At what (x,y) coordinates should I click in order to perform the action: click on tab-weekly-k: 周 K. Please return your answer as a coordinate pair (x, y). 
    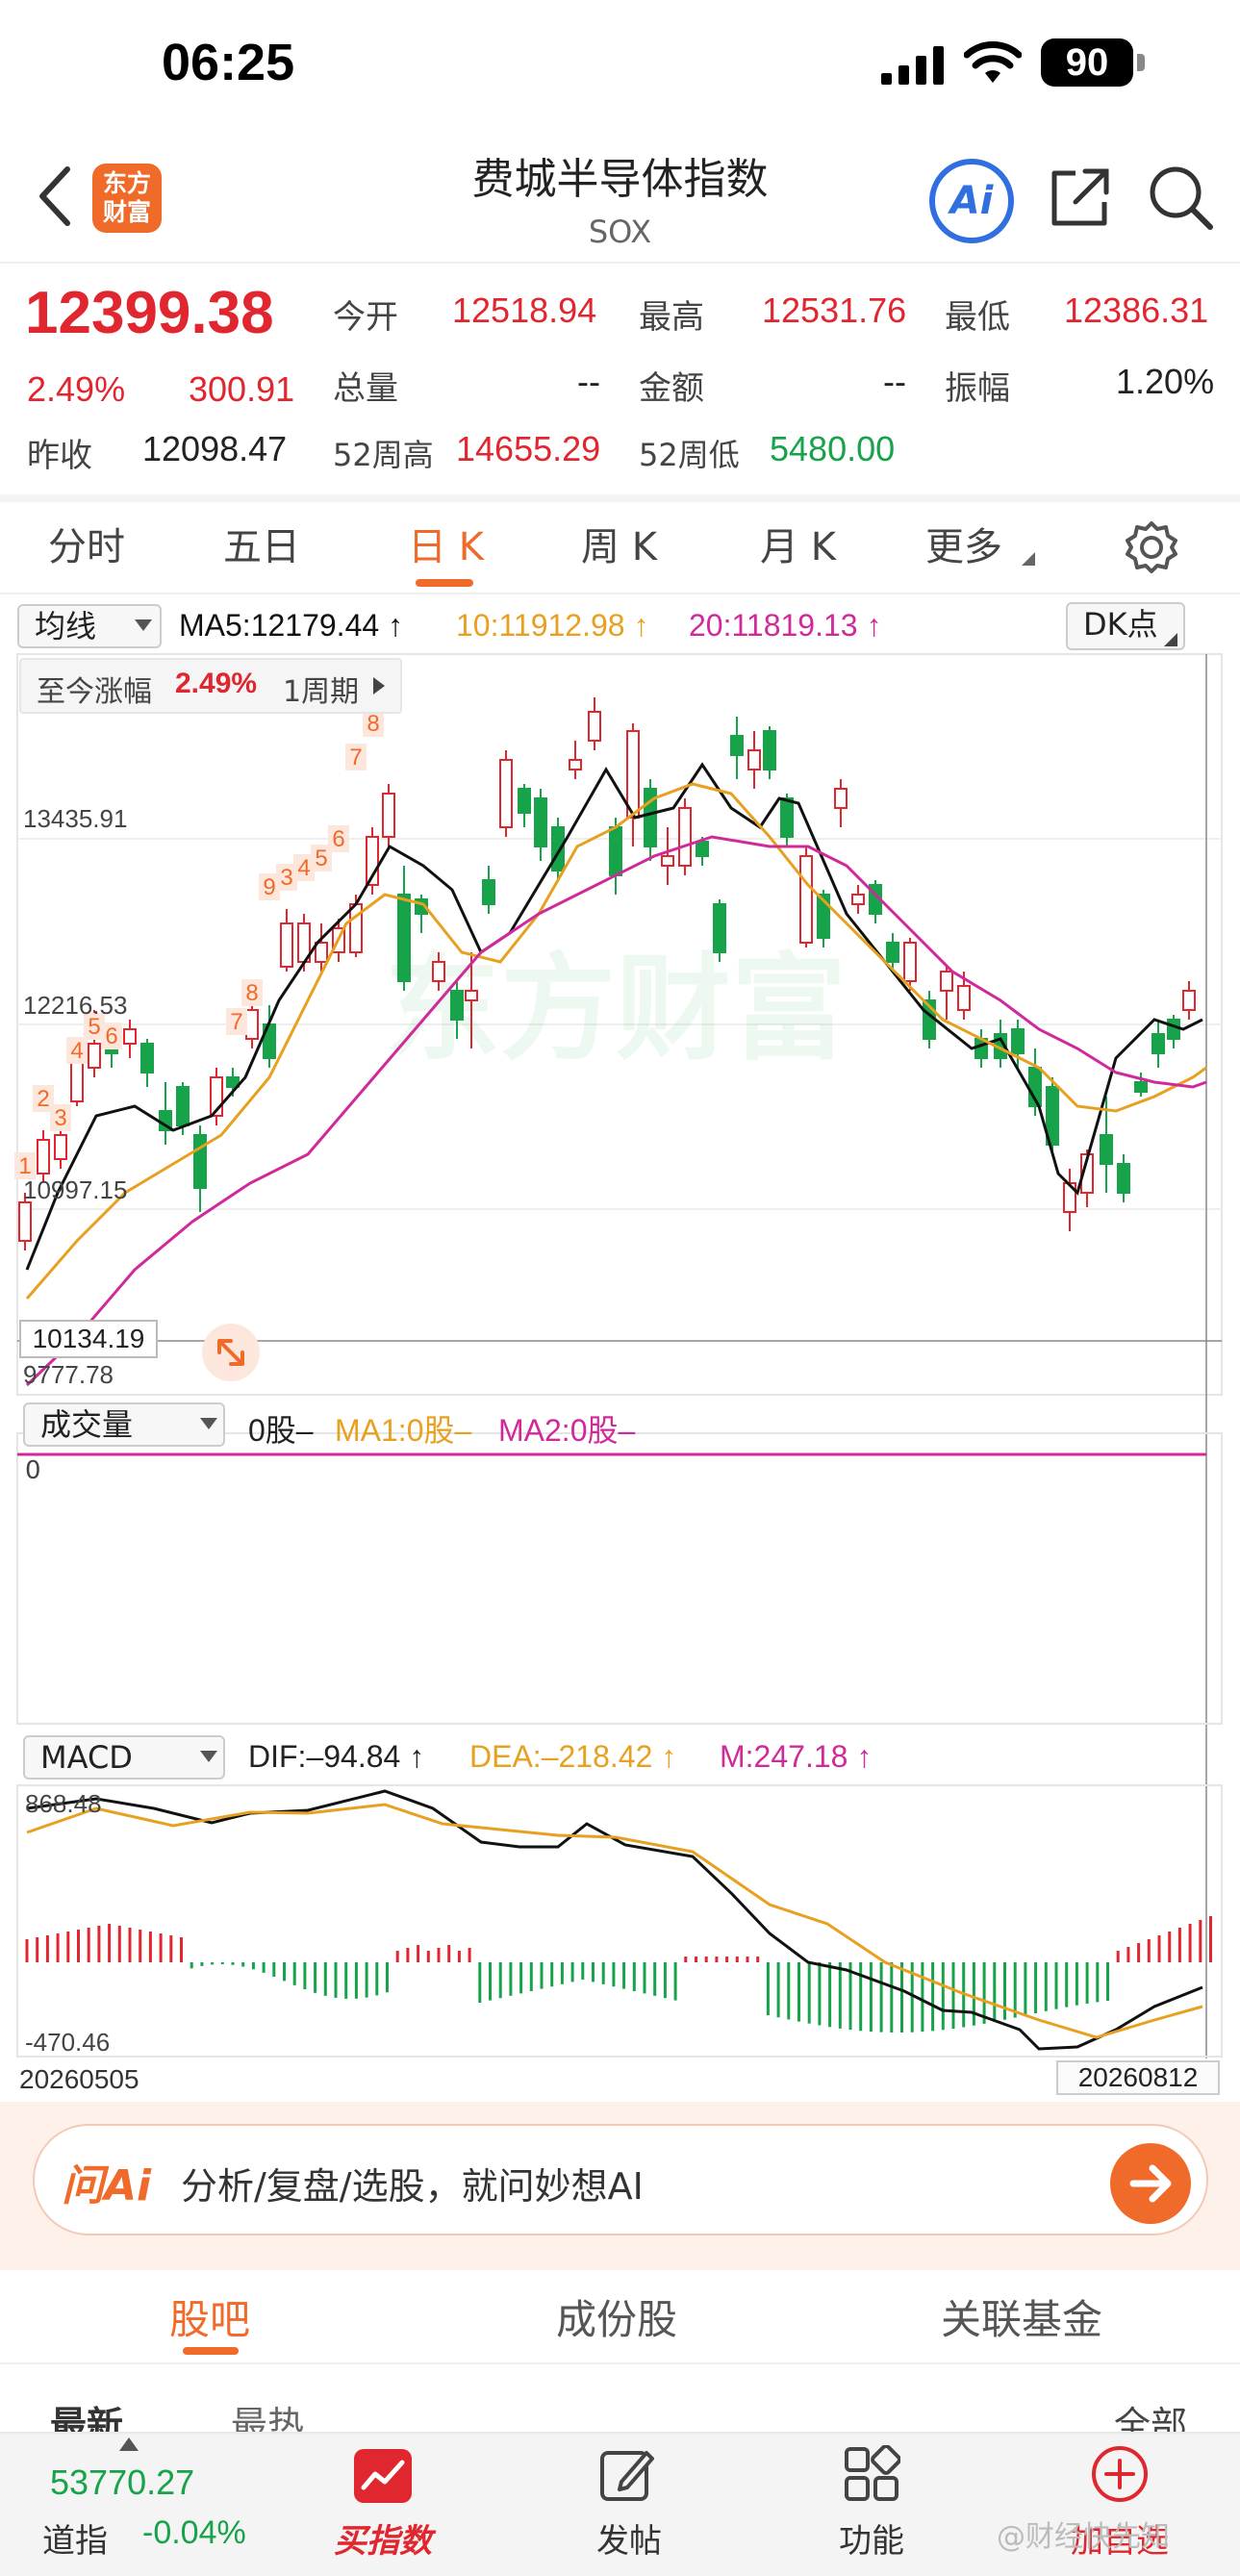
    Looking at the image, I should click on (619, 543).